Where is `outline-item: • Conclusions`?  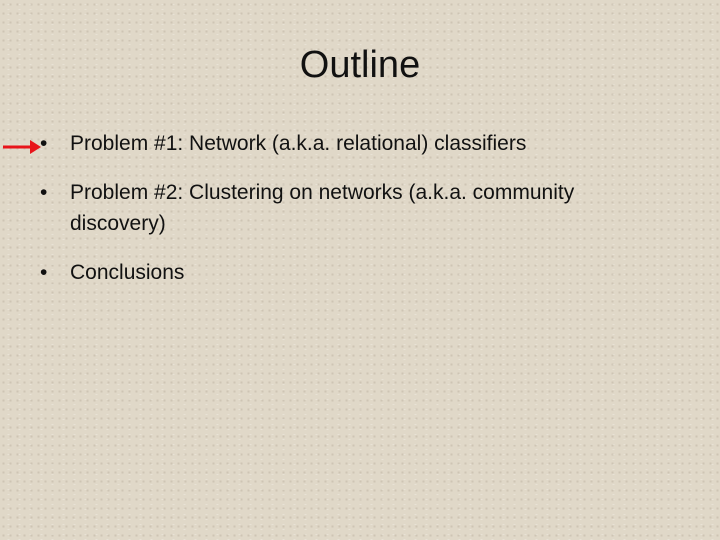
outline-item: • Conclusions is located at coordinates (350, 272).